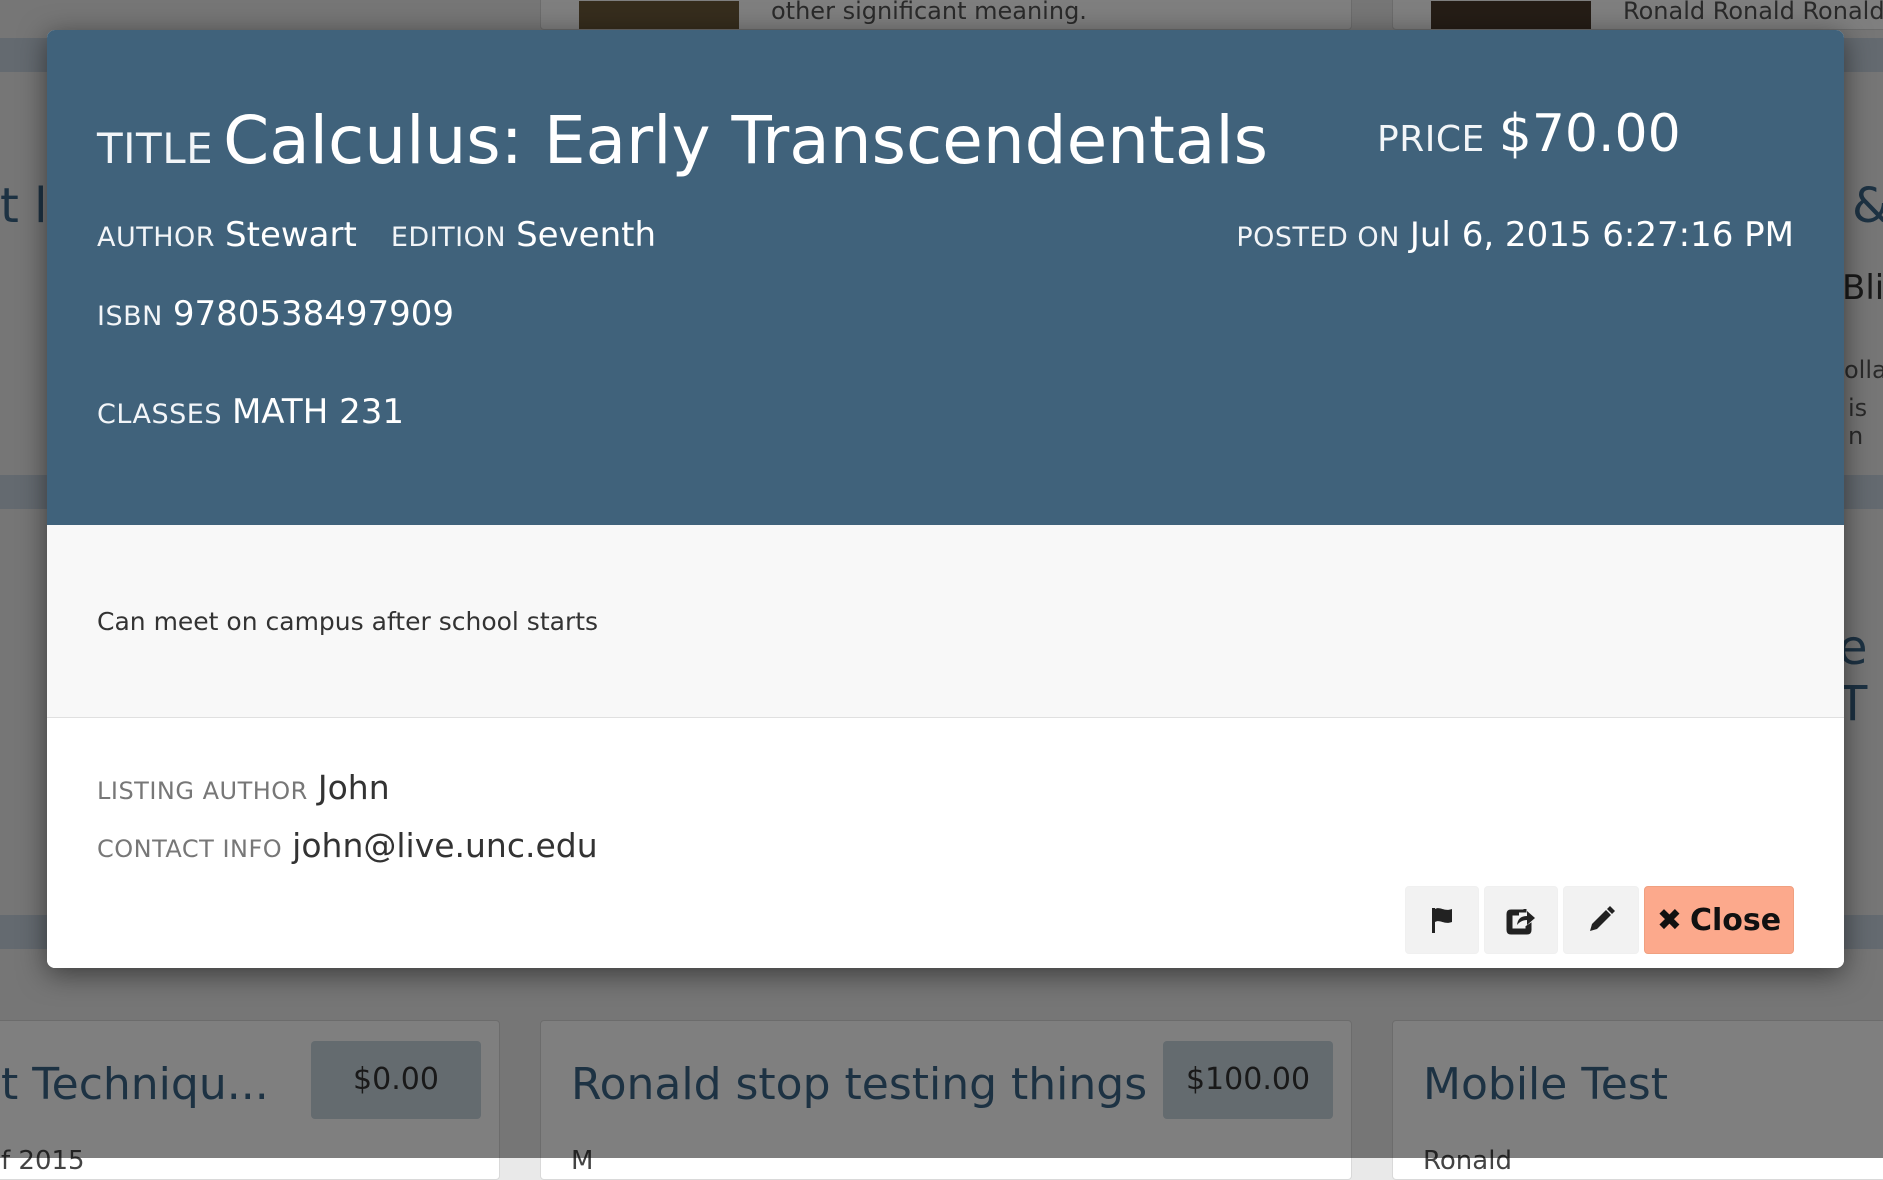 The image size is (1883, 1180). I want to click on posted-label: Posted on, so click(1318, 237).